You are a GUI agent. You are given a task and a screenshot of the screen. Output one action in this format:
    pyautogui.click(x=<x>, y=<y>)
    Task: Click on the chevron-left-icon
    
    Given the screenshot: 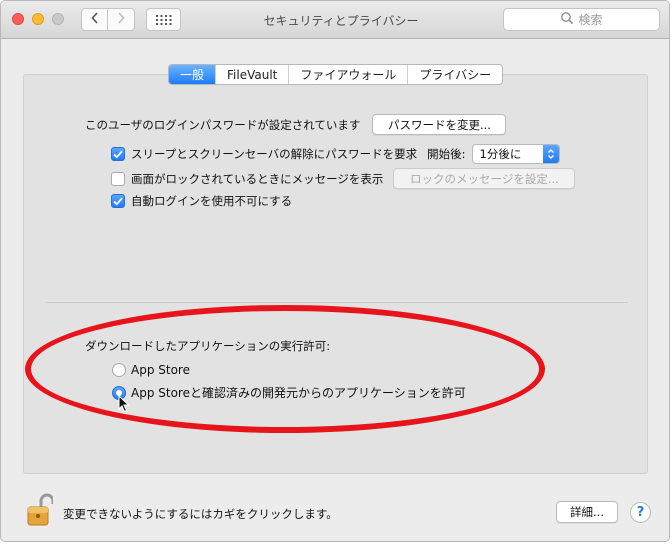 What is the action you would take?
    pyautogui.click(x=94, y=19)
    